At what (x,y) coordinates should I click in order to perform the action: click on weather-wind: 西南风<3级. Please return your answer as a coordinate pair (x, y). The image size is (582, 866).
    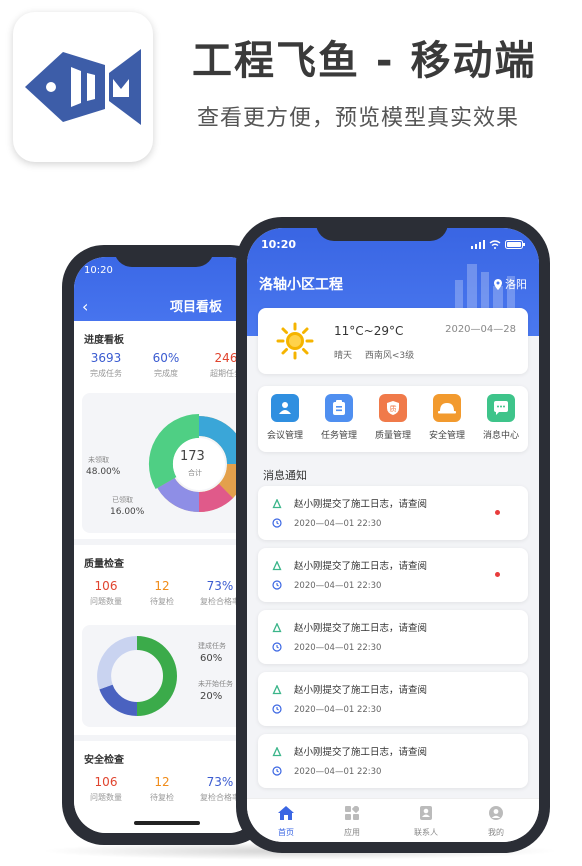
    Looking at the image, I should click on (389, 356).